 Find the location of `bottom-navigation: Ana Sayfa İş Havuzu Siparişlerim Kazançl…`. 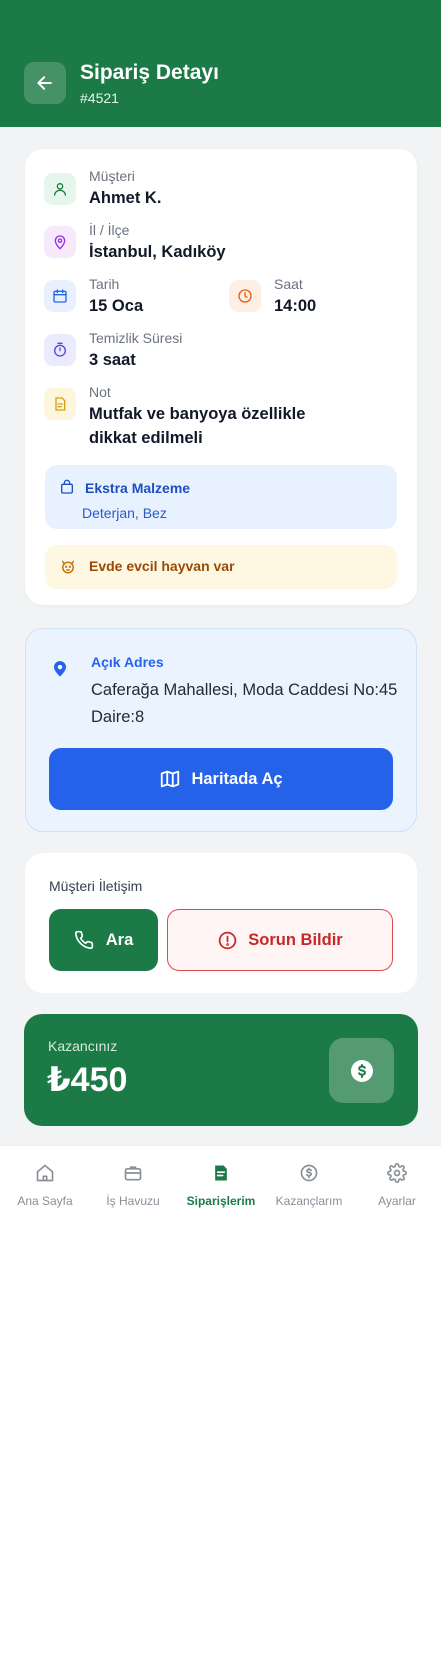

bottom-navigation: Ana Sayfa İş Havuzu Siparişlerim Kazançl… is located at coordinates (220, 1181).